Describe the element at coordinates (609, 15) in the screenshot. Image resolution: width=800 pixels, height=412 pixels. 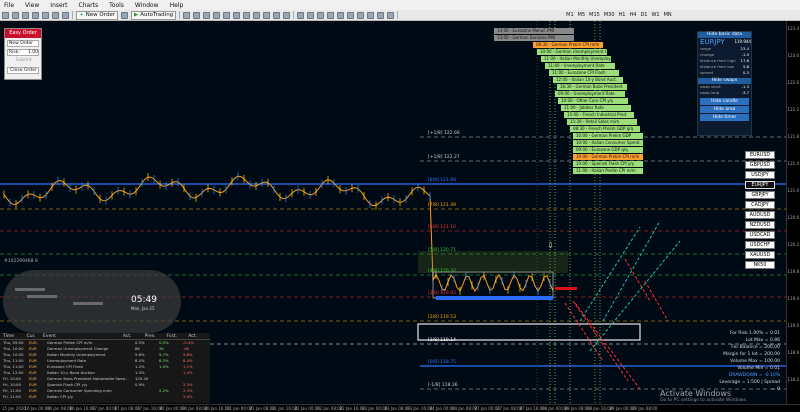
I see `timeframe-m30: M30` at that location.